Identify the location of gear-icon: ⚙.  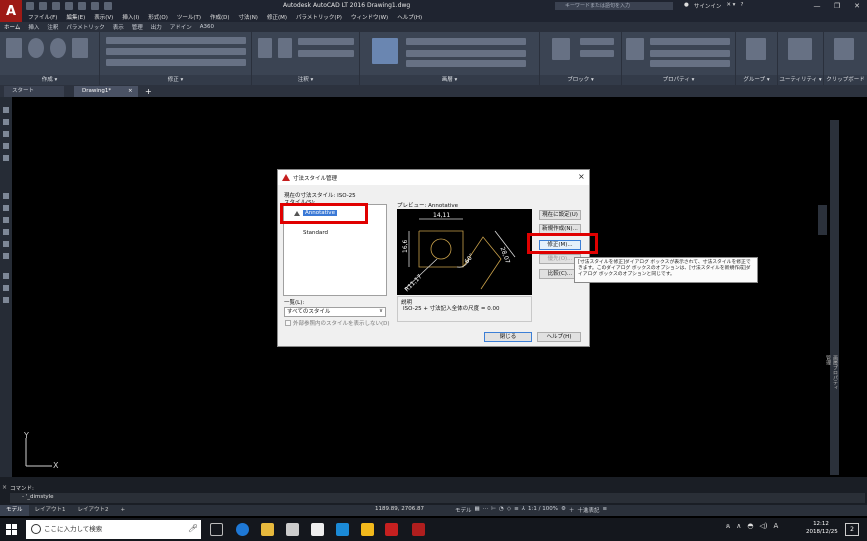
(563, 510).